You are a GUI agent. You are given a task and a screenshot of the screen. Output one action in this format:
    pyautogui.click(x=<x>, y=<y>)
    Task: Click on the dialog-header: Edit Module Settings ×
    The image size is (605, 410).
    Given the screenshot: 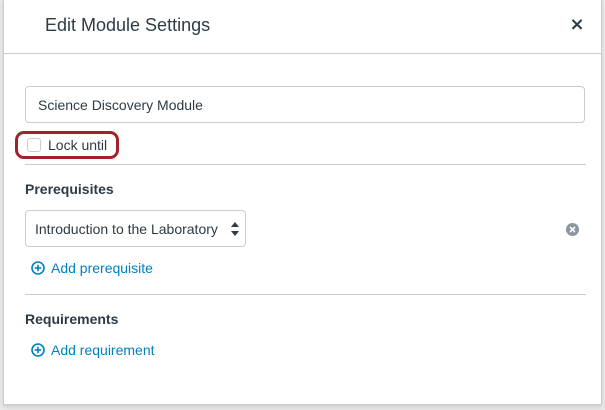 What is the action you would take?
    pyautogui.click(x=302, y=27)
    